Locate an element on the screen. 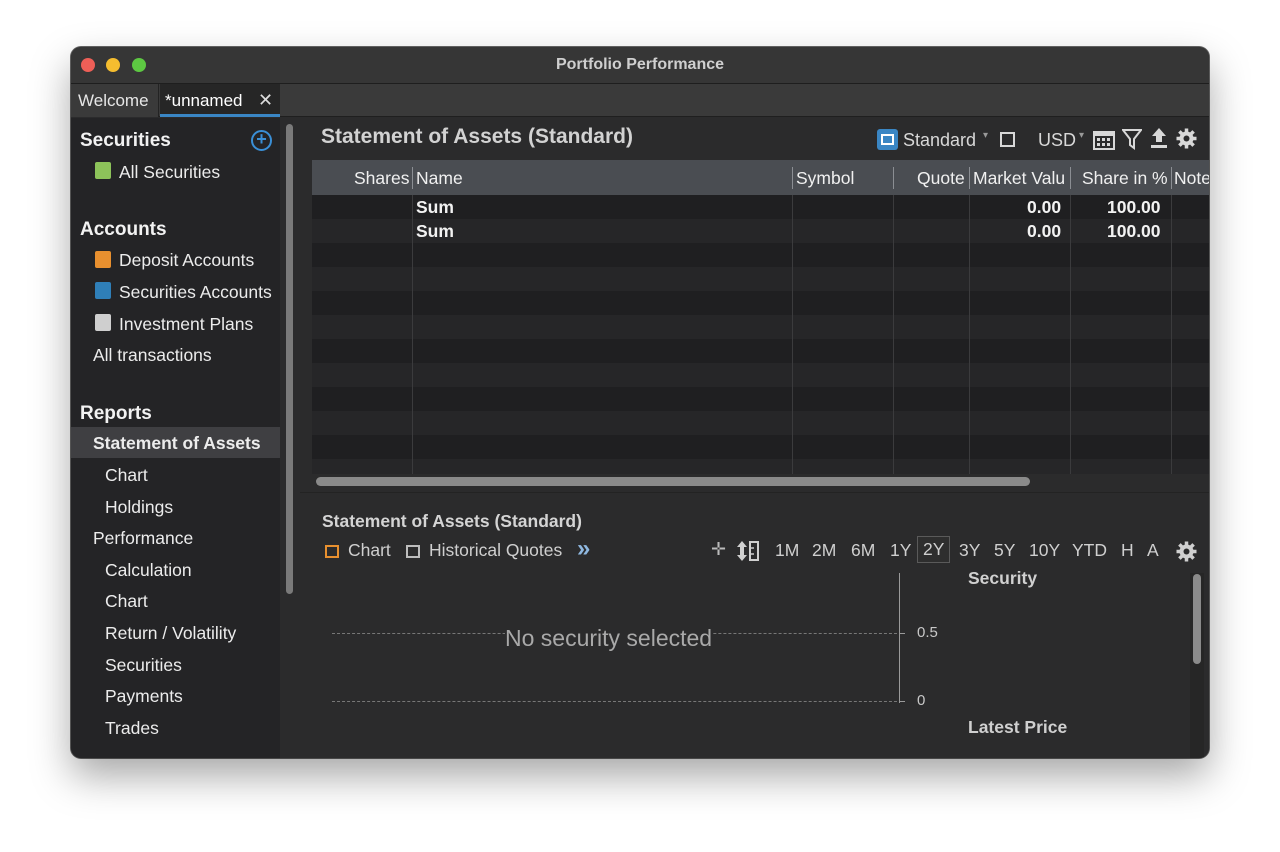 Image resolution: width=1280 pixels, height=852 pixels. sidebar-item-all-securities: All Securities is located at coordinates (169, 172).